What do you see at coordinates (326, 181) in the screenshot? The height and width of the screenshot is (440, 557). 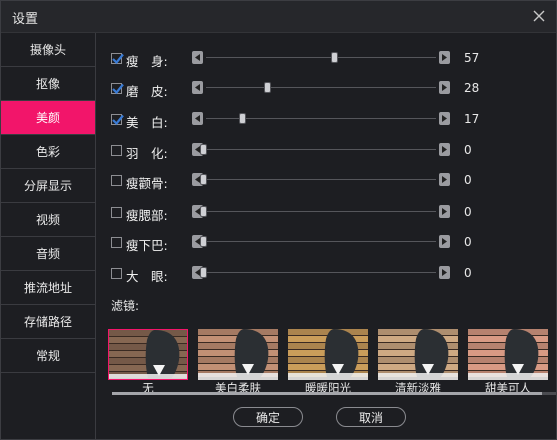 I see `slider-row-slim-cheekbone: 瘦颧骨: 0` at bounding box center [326, 181].